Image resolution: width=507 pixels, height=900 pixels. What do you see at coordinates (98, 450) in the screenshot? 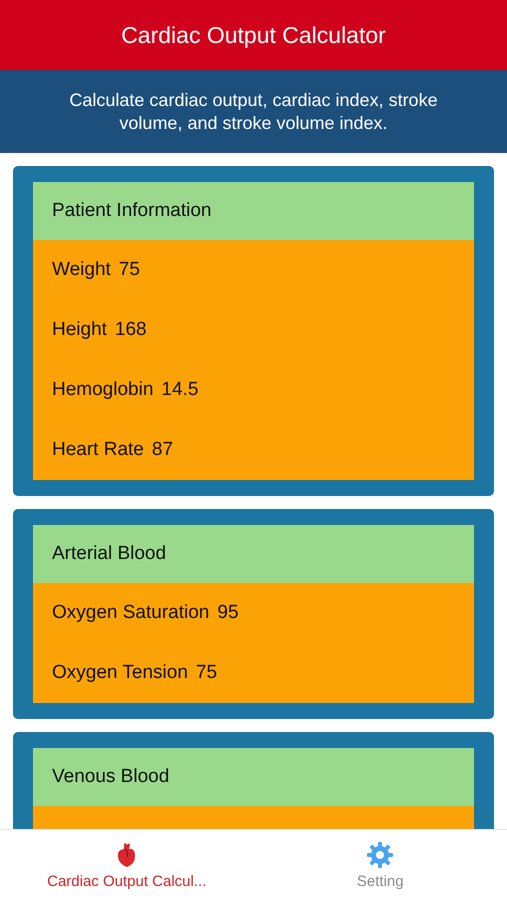
I see `field-label: Heart Rate` at bounding box center [98, 450].